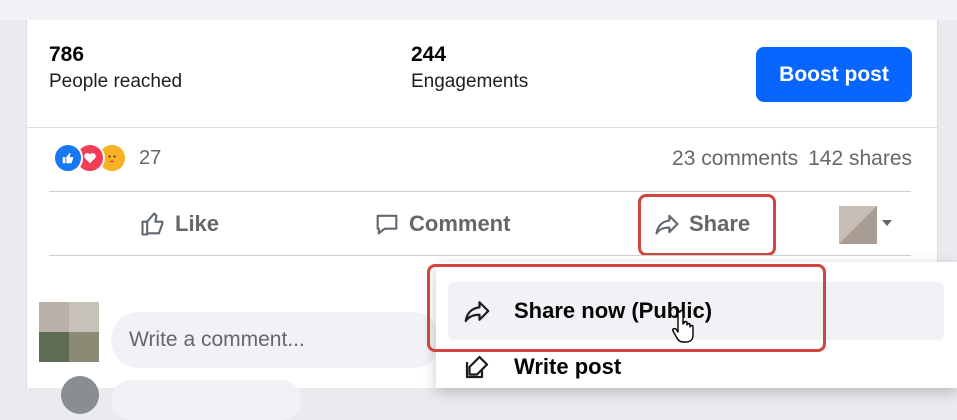  What do you see at coordinates (887, 223) in the screenshot?
I see `chevron-down-icon` at bounding box center [887, 223].